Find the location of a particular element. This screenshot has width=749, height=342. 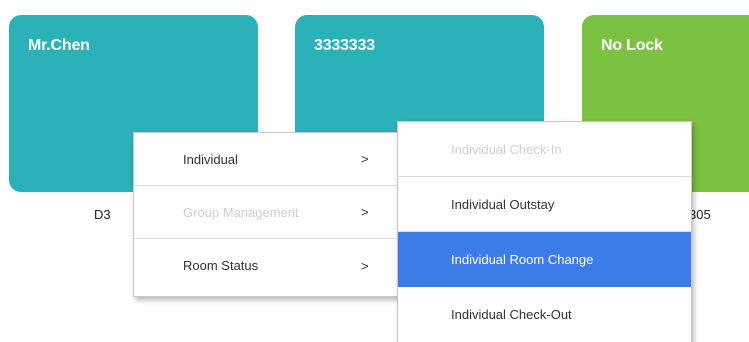

room-name: Mr.Chen is located at coordinates (59, 45).